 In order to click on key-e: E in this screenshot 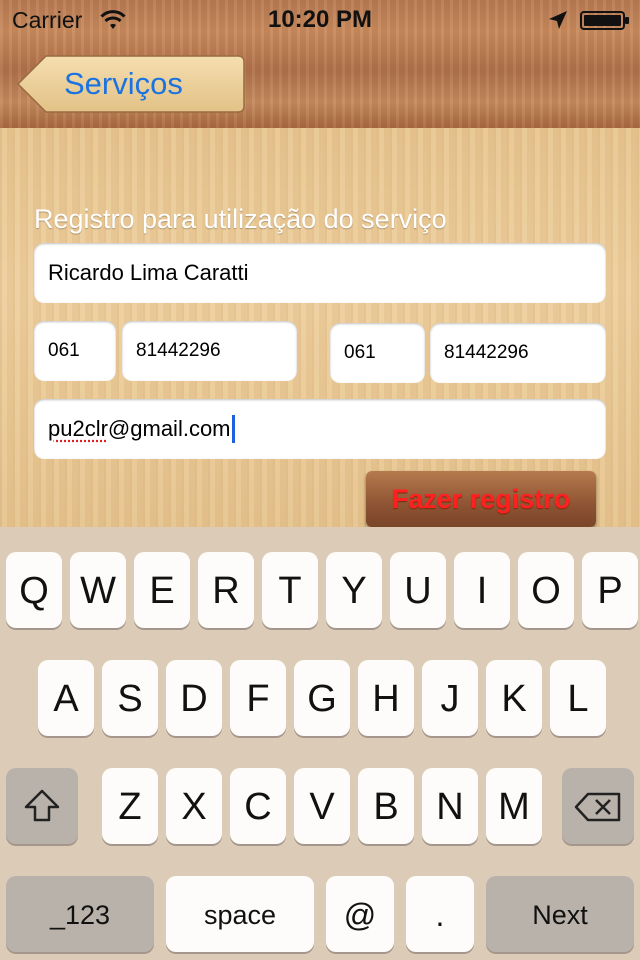, I will do `click(162, 590)`.